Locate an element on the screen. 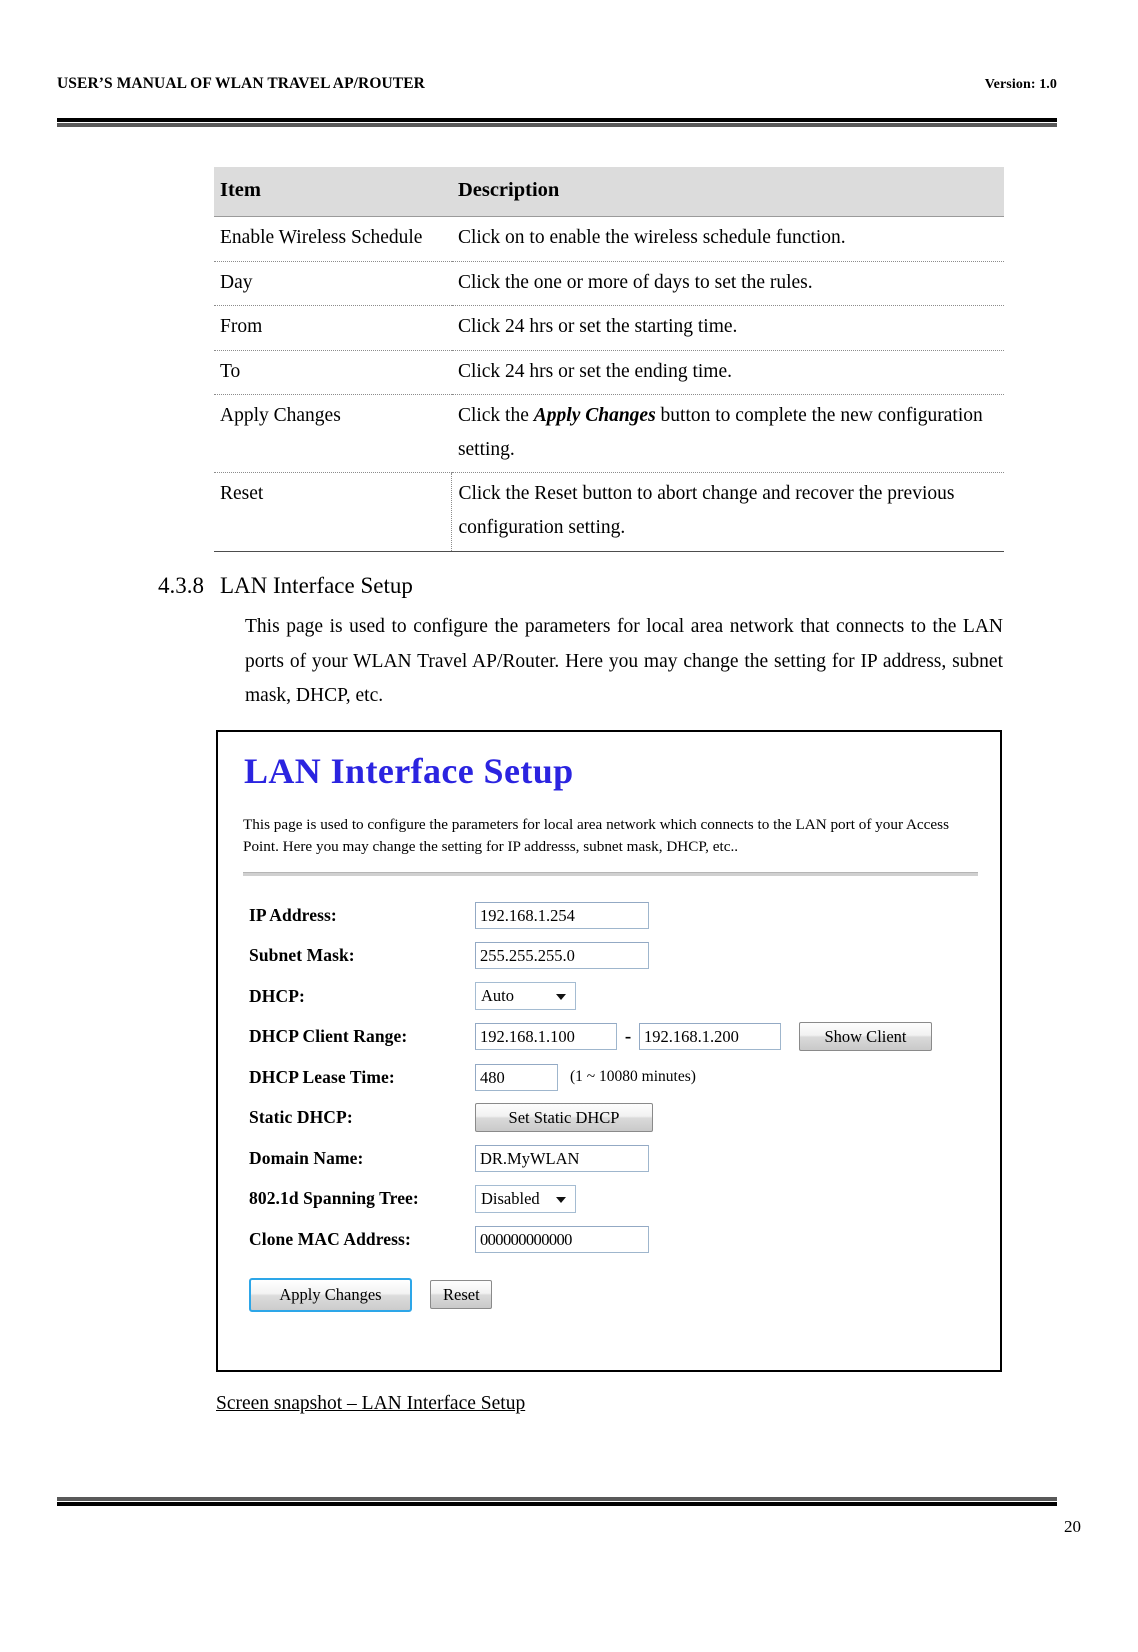  label-spanning-tree: 802.1d Spanning Tree: is located at coordinates (334, 1198).